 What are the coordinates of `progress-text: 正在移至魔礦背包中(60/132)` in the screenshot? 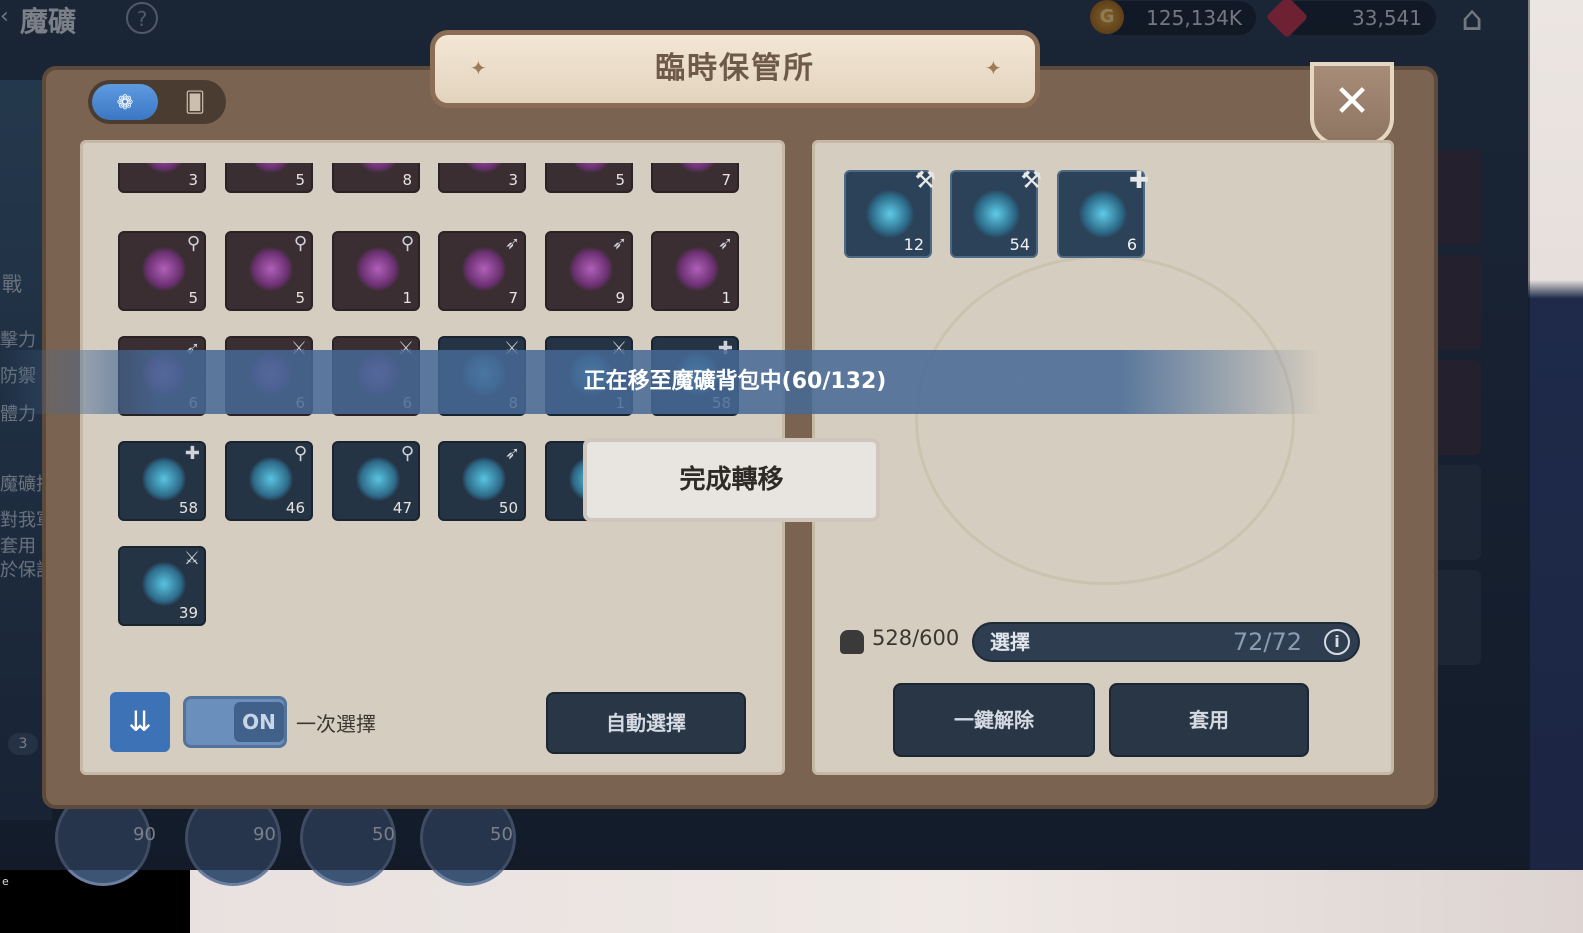 It's located at (735, 381).